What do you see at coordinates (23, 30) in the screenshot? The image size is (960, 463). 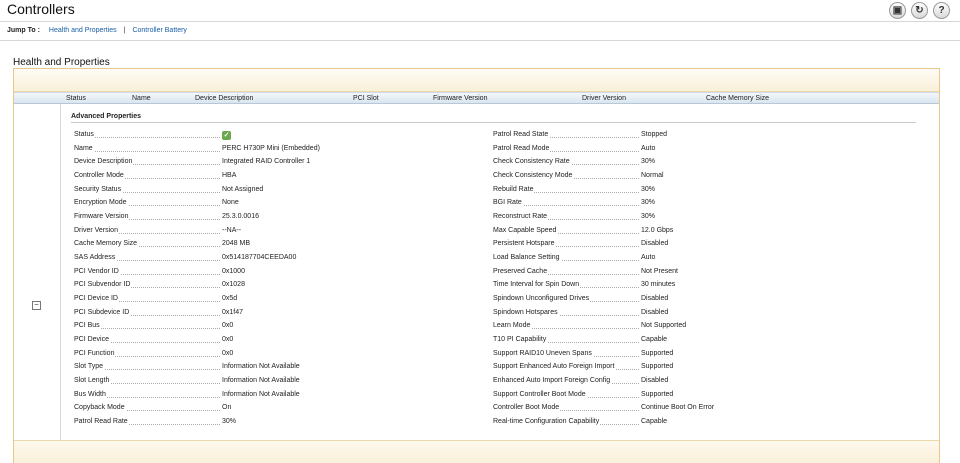 I see `jump-to-label: Jump To :` at bounding box center [23, 30].